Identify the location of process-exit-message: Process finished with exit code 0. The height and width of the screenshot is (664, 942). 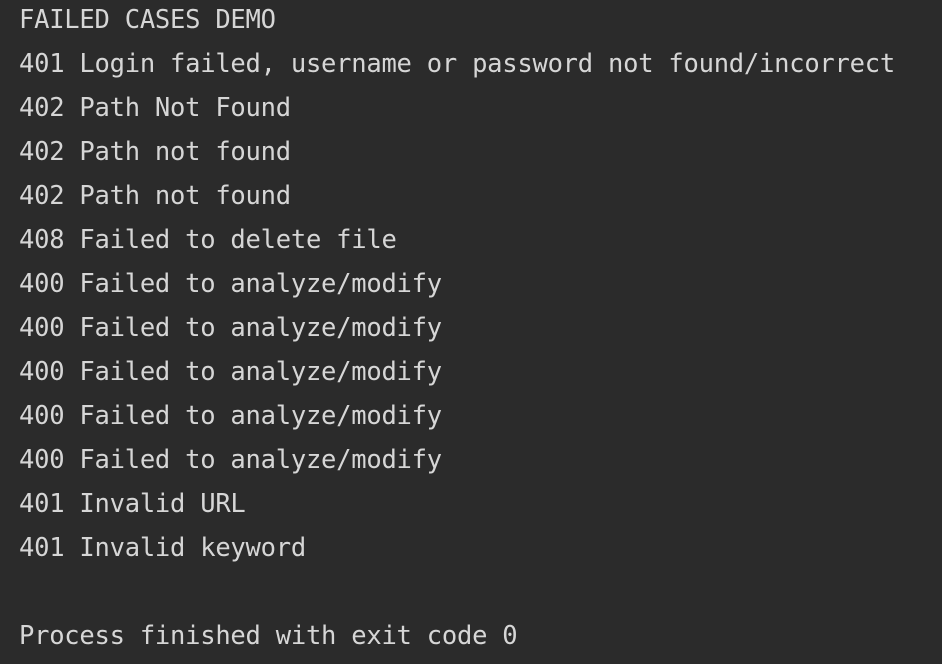
(268, 636).